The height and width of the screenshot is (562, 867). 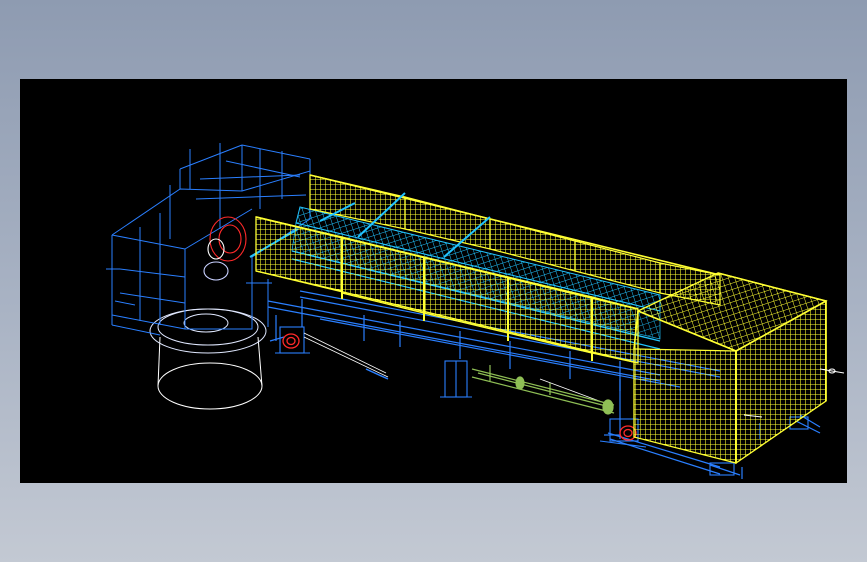 I want to click on red-drive-wheel, so click(x=225, y=248).